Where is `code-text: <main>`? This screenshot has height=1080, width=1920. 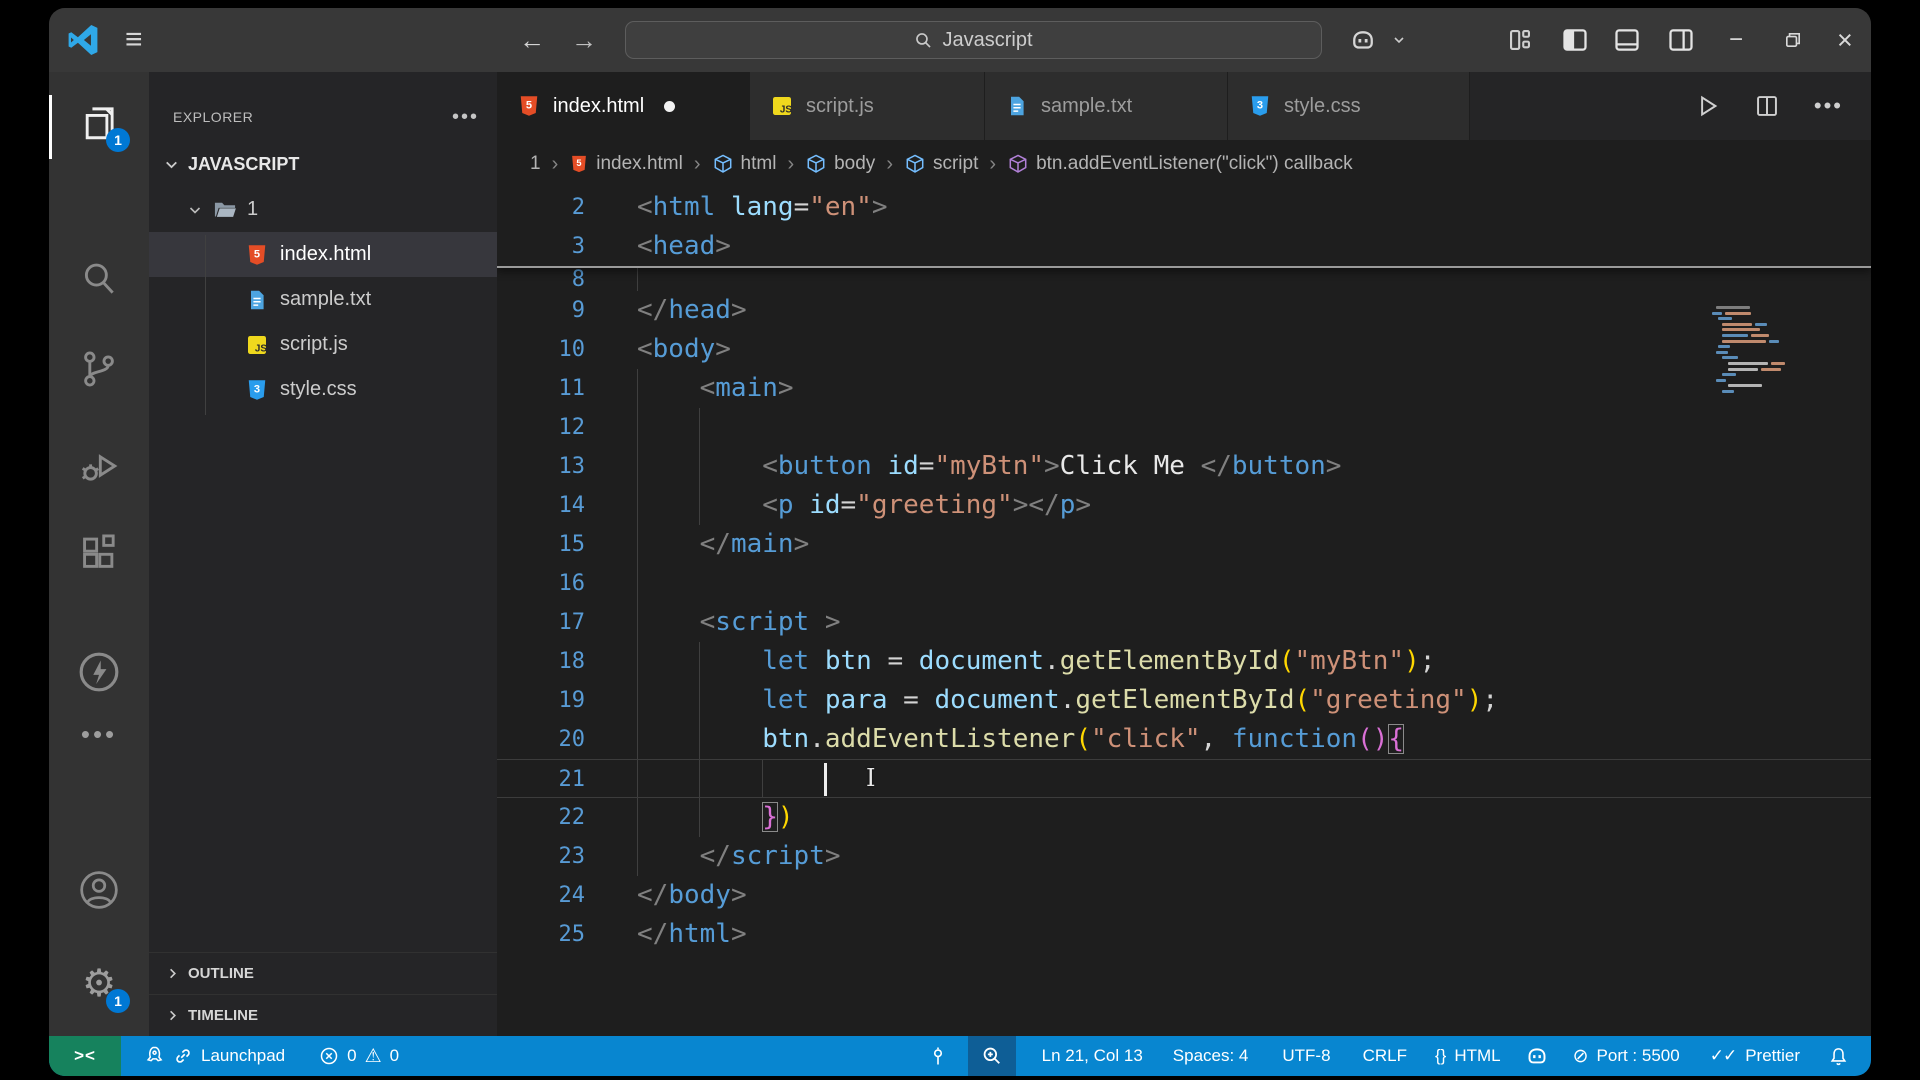
code-text: <main> is located at coordinates (746, 388).